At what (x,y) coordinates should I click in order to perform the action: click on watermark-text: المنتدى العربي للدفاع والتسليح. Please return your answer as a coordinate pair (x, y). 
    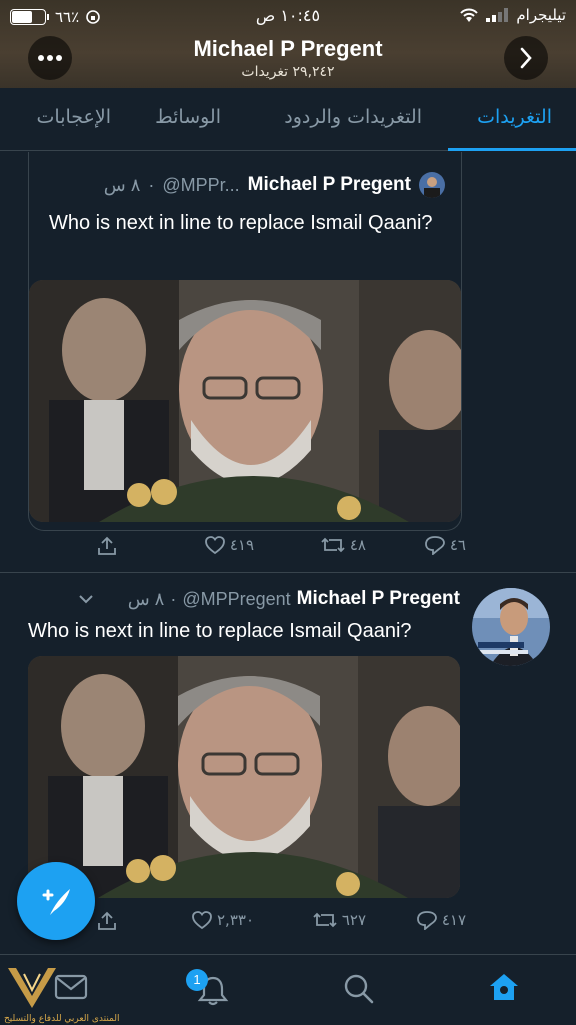
    Looking at the image, I should click on (62, 1019).